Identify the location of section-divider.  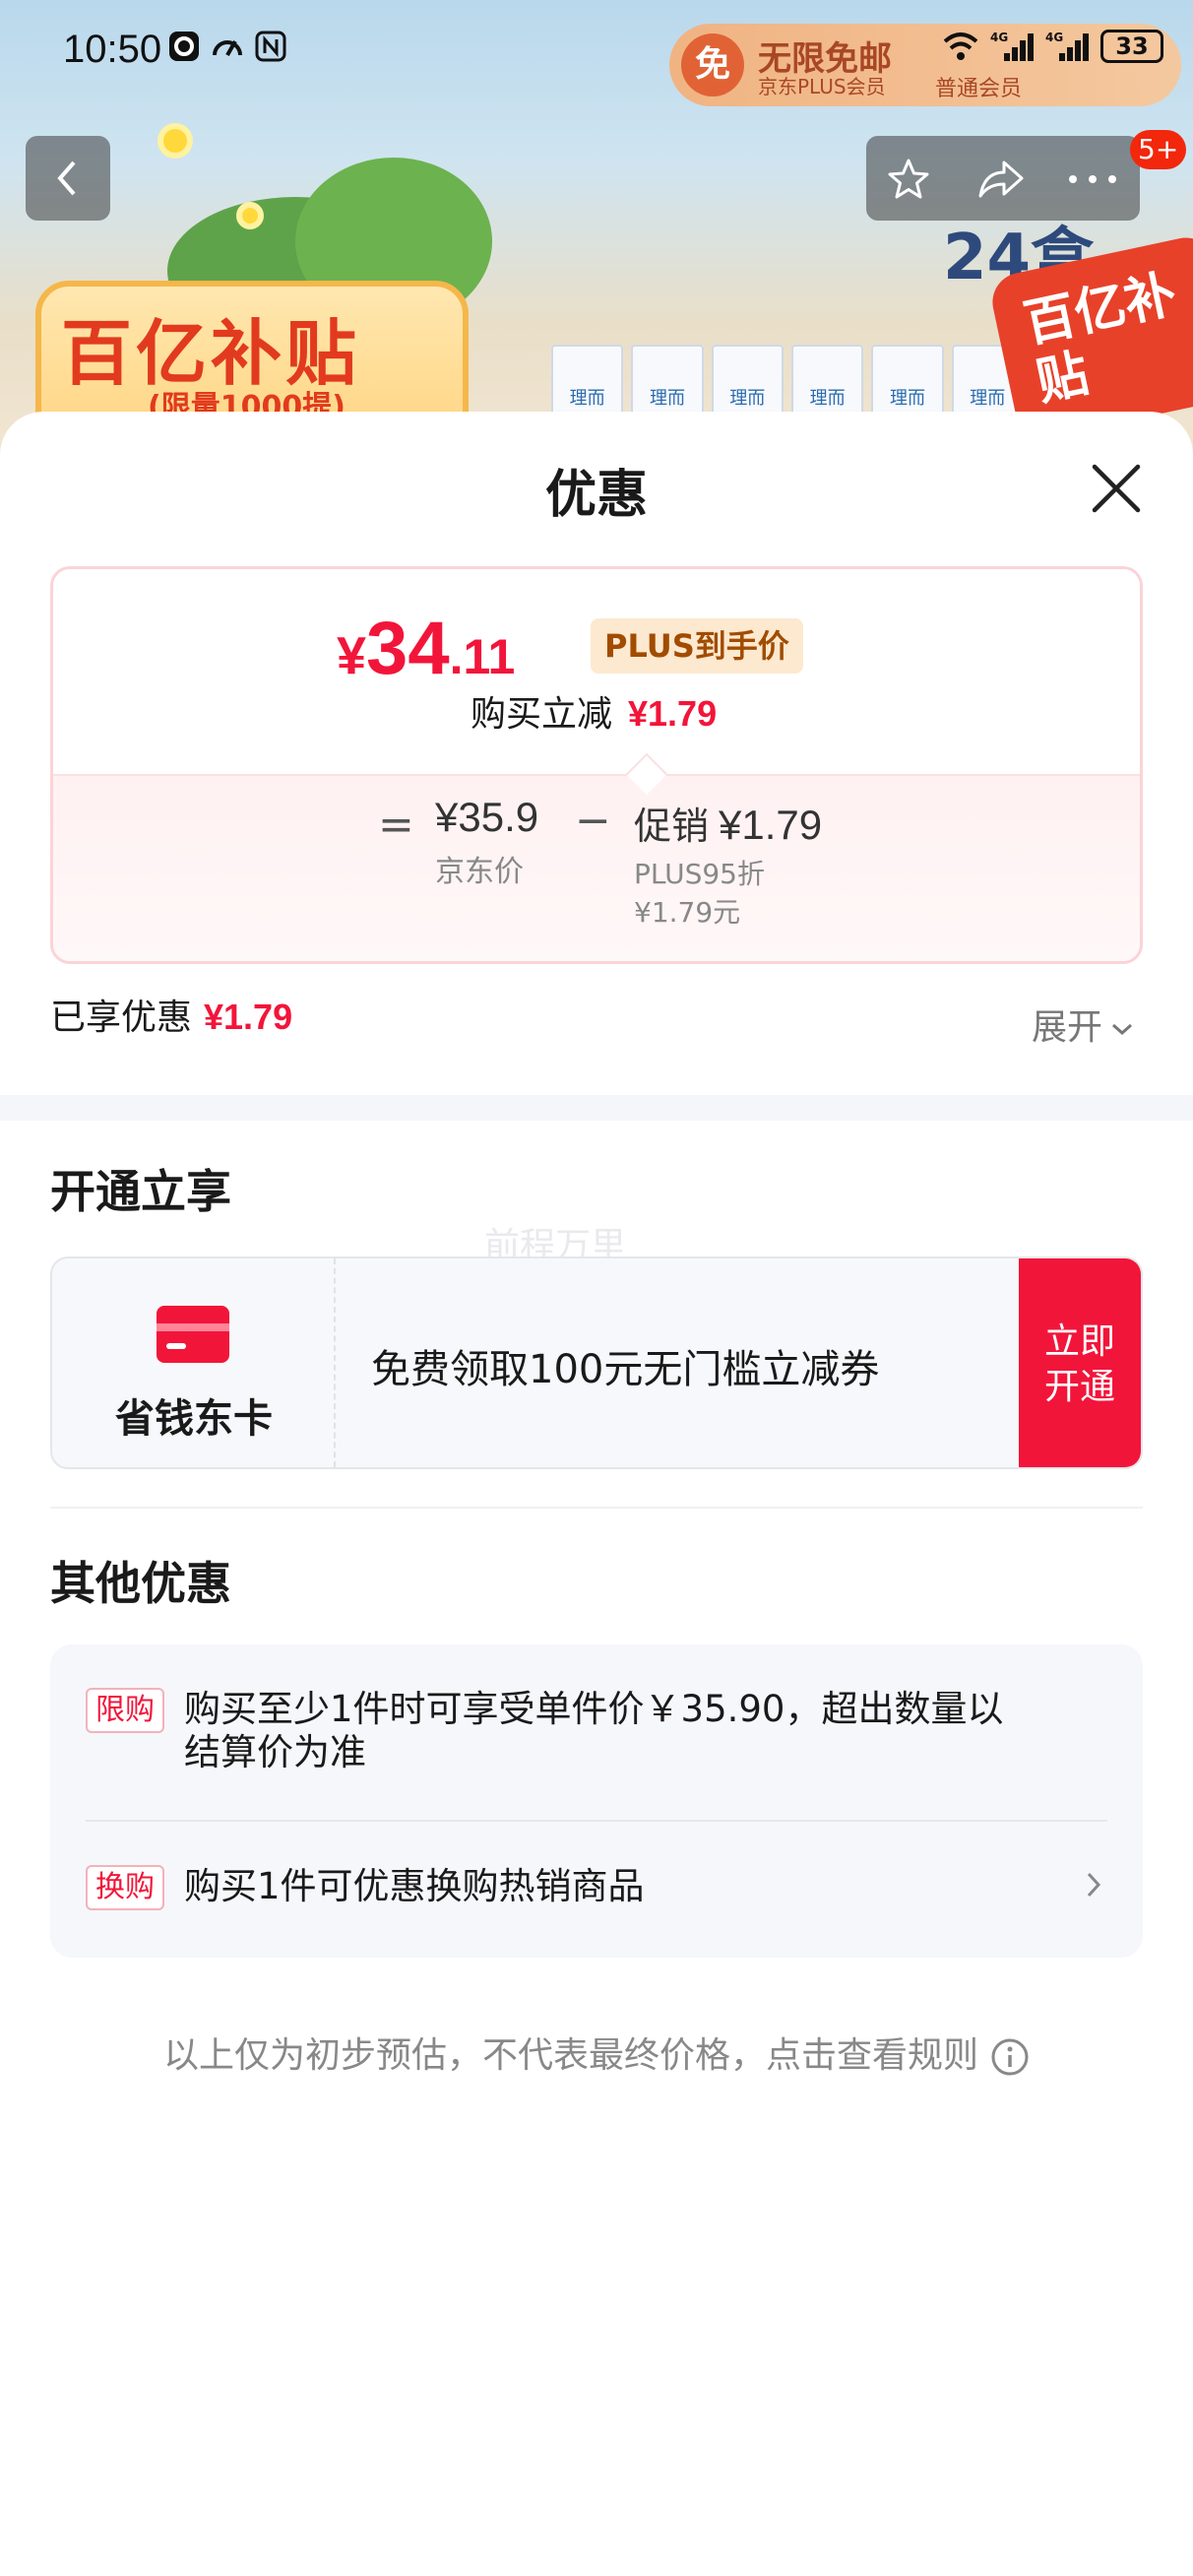
(596, 1108).